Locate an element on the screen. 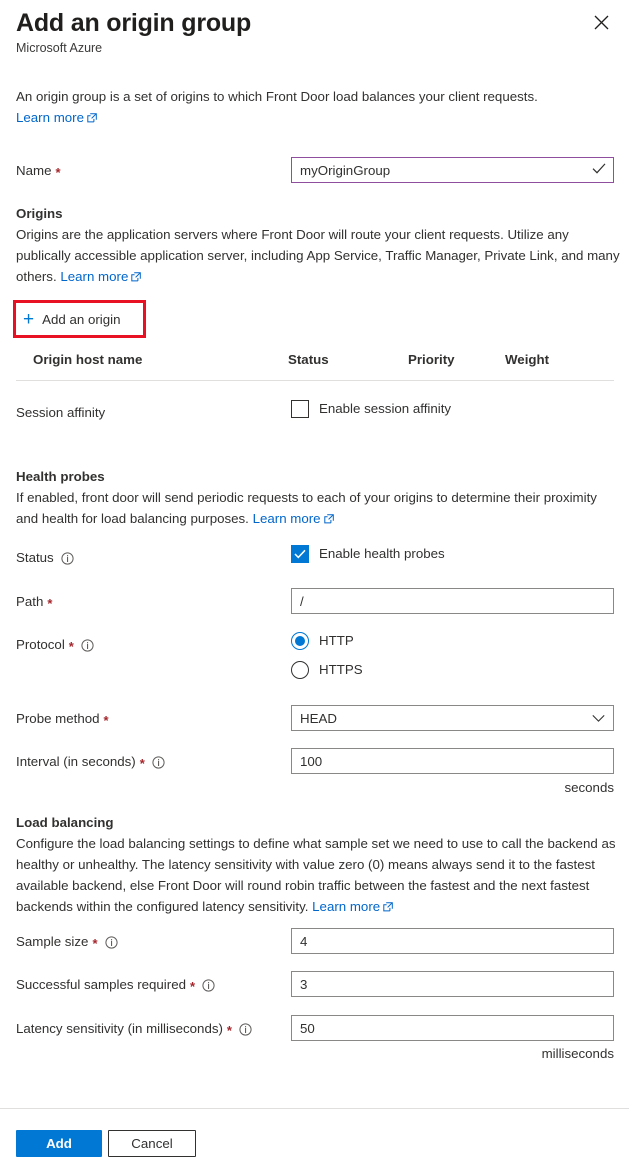 The image size is (629, 1169). protocol-https-label: HTTPS is located at coordinates (341, 669).